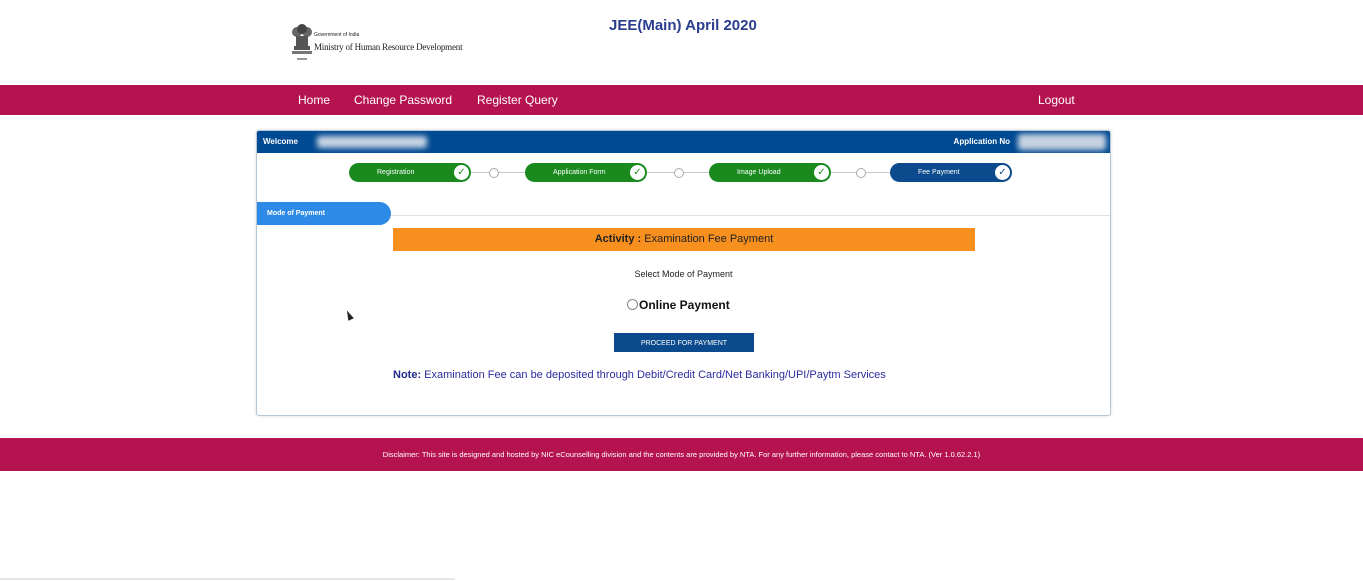  I want to click on national-emblem-icon, so click(302, 42).